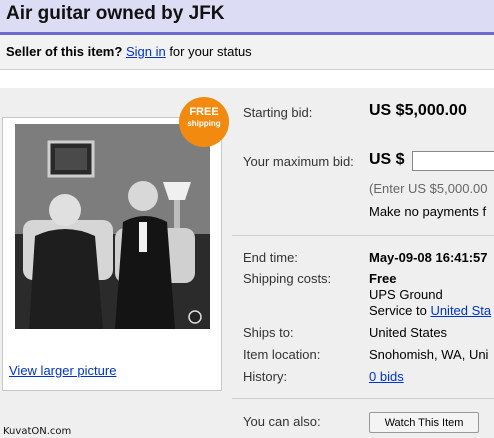  Describe the element at coordinates (146, 51) in the screenshot. I see `sign-in-link: Sign in` at that location.